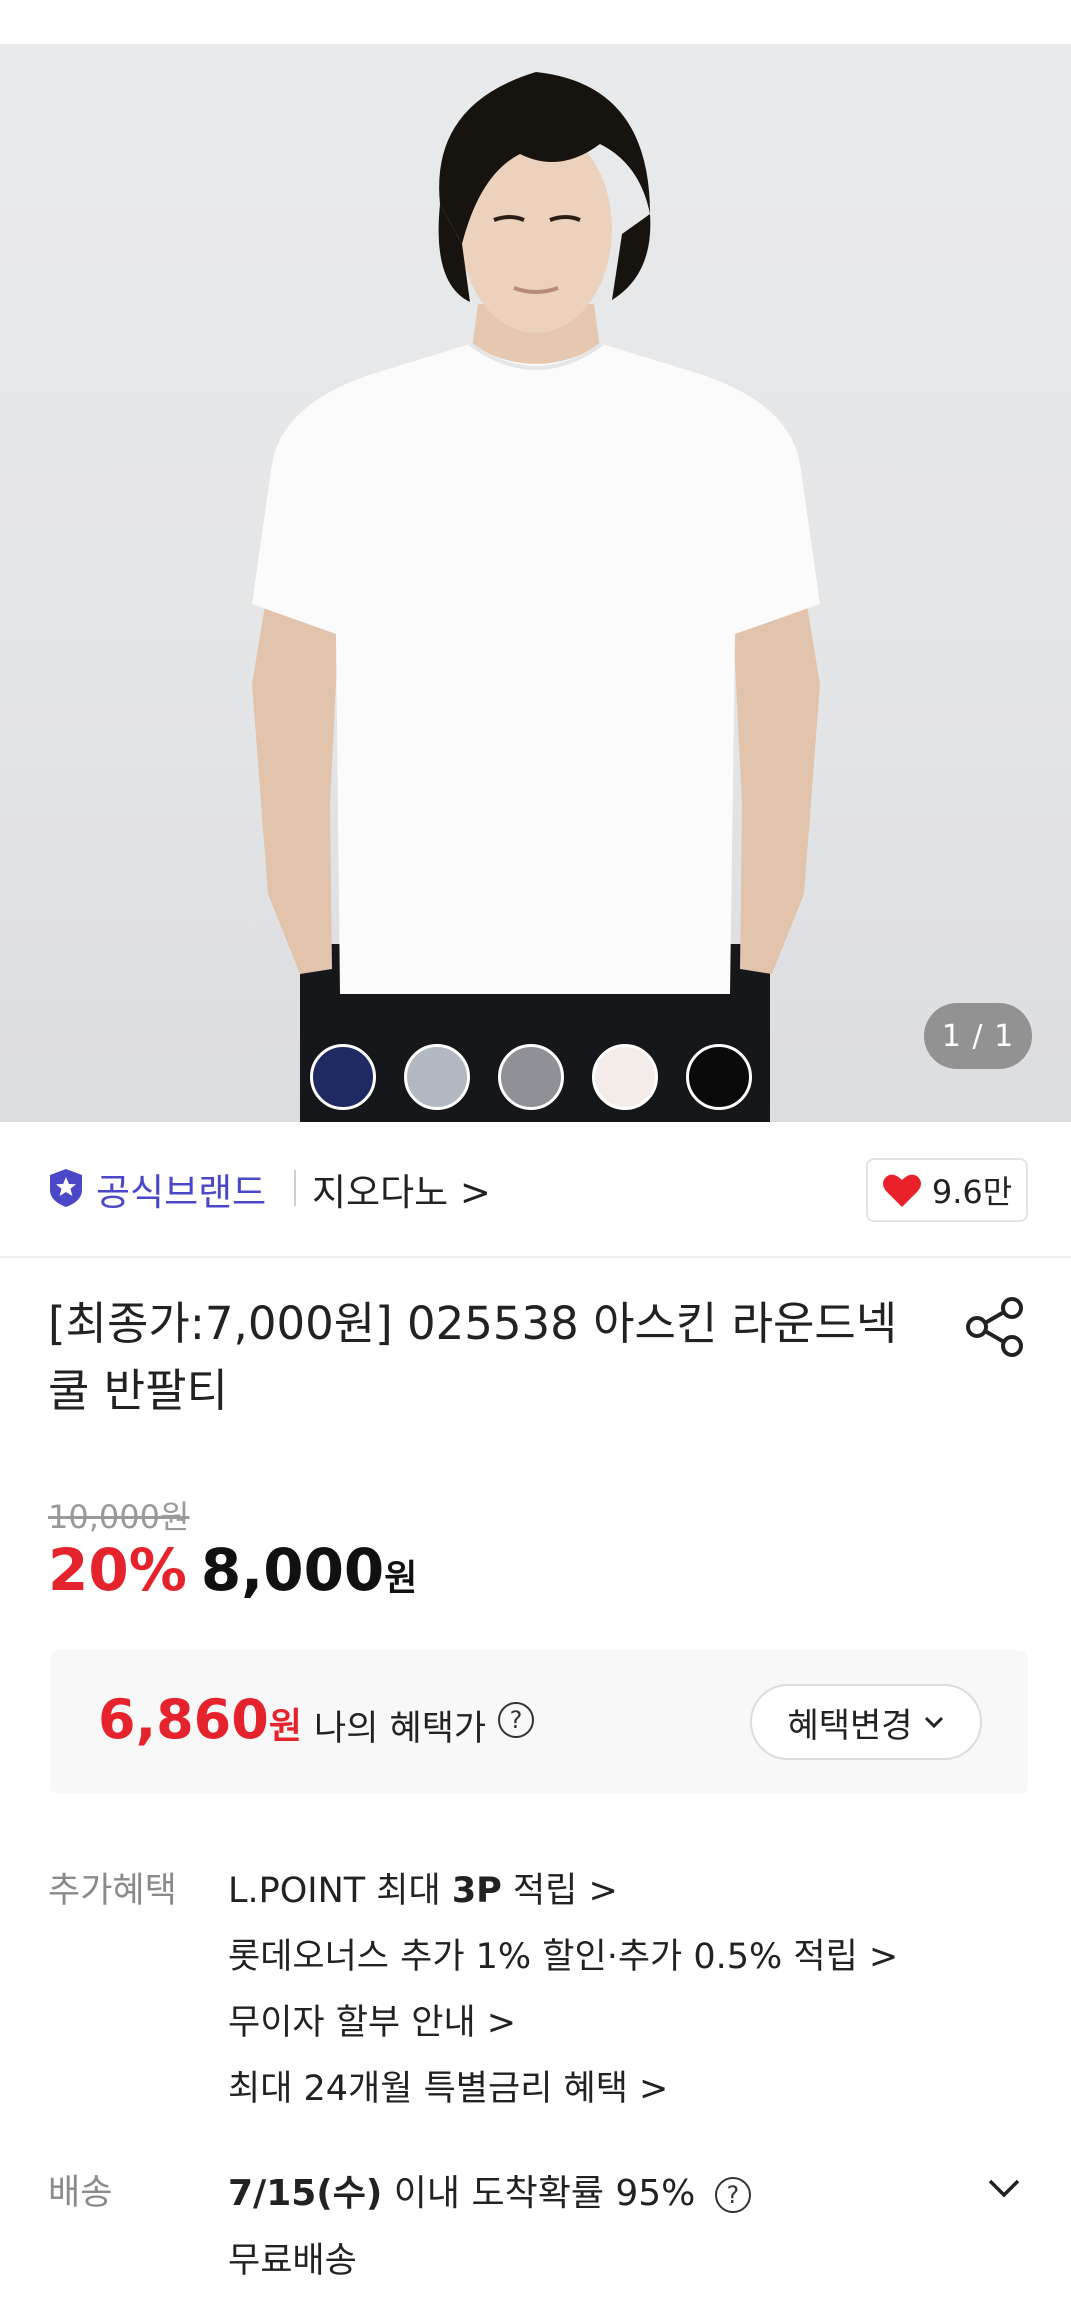 Image resolution: width=1071 pixels, height=2321 pixels. I want to click on top-bar, so click(535, 22).